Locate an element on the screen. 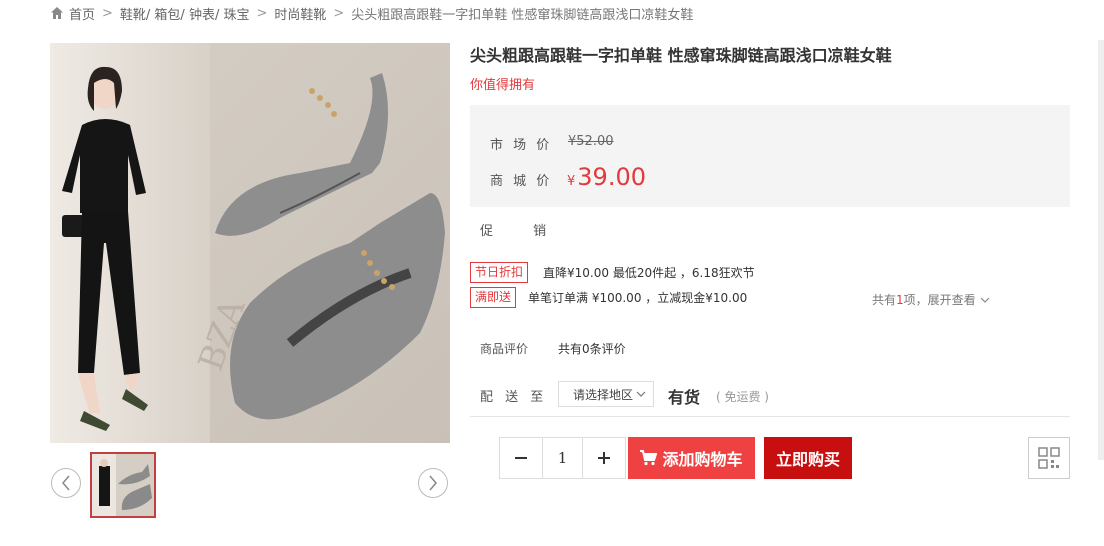 This screenshot has height=546, width=1104. cart-icon is located at coordinates (649, 458).